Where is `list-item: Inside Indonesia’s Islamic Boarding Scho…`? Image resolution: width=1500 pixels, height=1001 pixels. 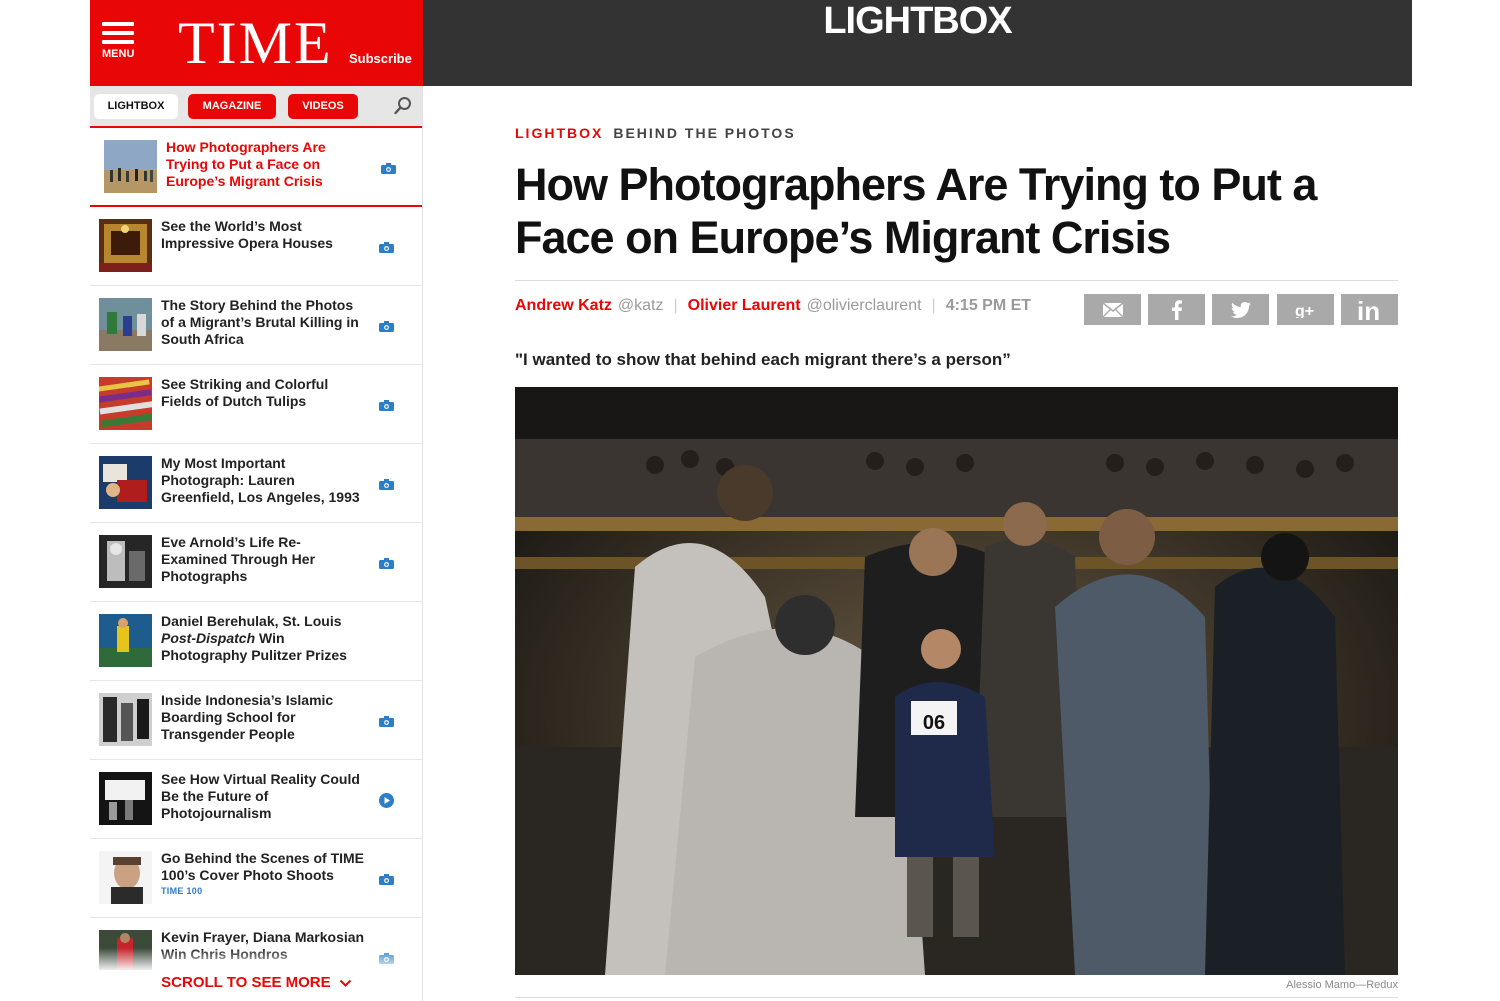
list-item: Inside Indonesia’s Islamic Boarding Scho… is located at coordinates (256, 720).